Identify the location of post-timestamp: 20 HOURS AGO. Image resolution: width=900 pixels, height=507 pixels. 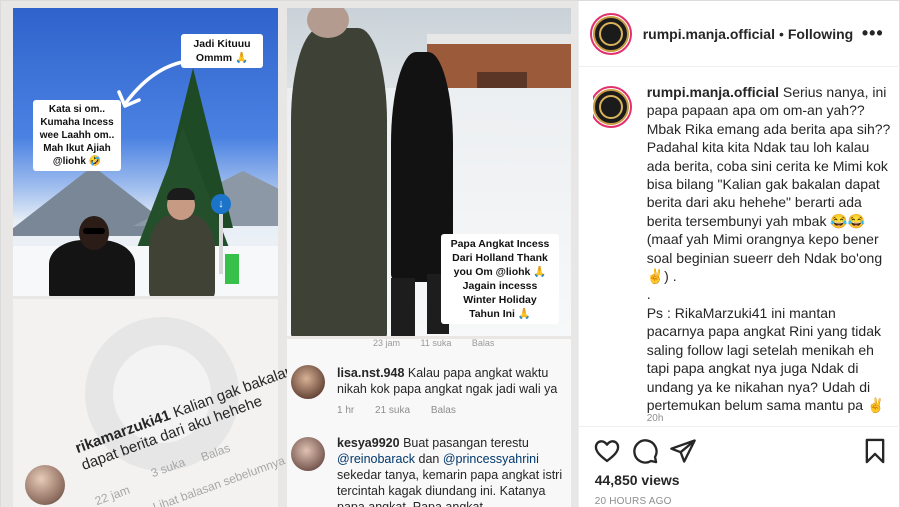
(633, 501).